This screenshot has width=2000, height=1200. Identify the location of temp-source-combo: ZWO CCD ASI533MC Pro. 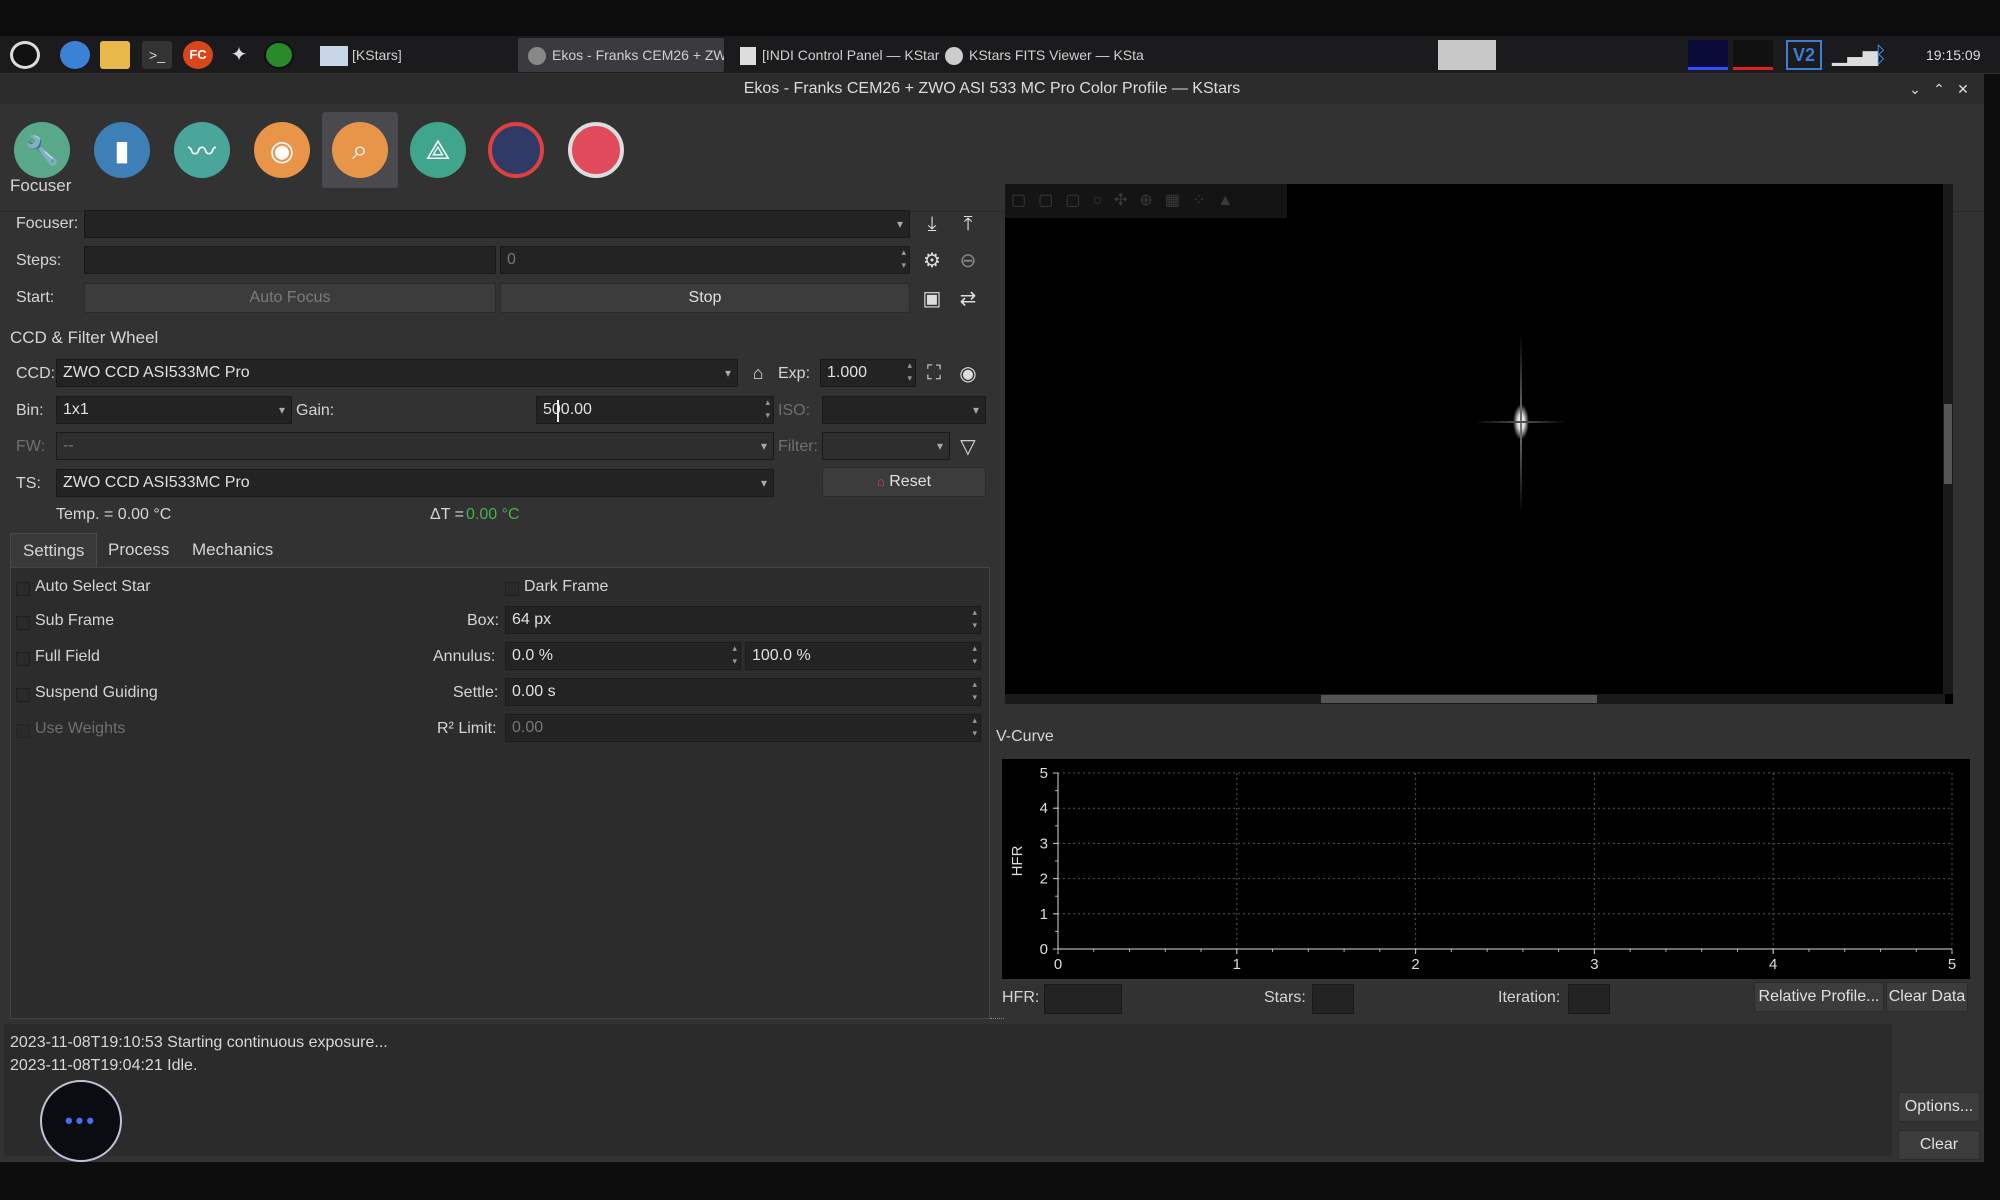
(415, 483).